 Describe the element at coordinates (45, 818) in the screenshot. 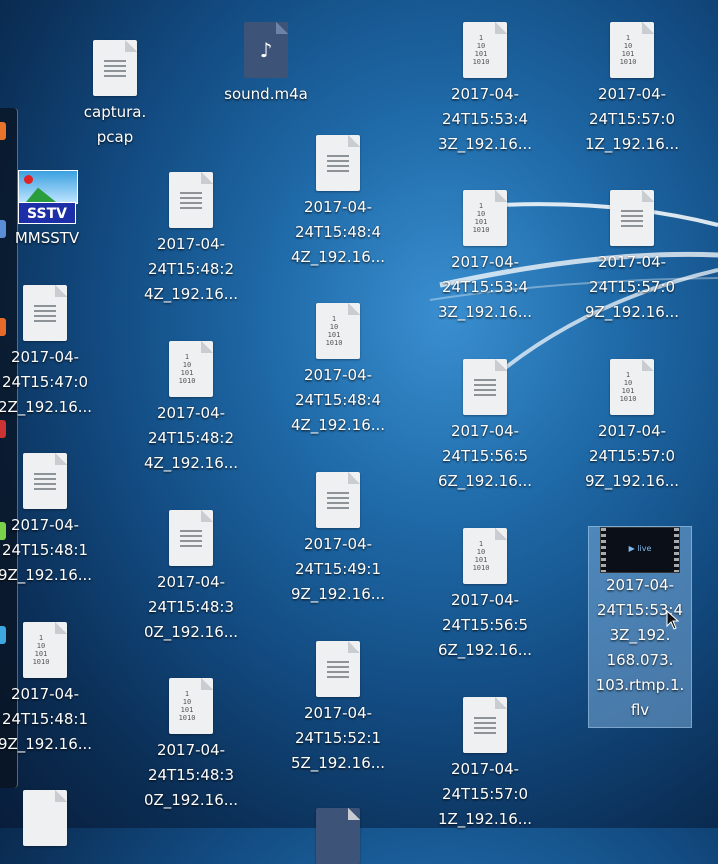

I see `code-file-icon` at that location.